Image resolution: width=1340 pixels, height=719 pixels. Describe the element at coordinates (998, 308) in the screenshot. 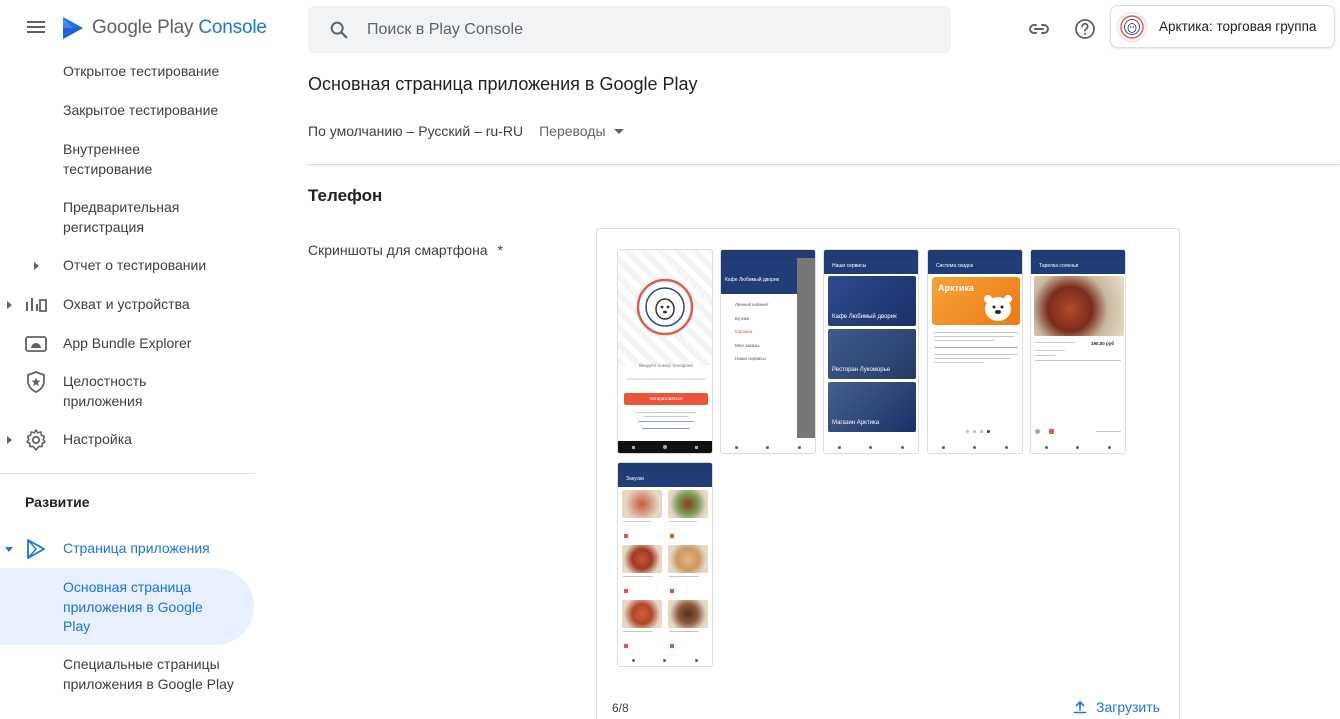

I see `polar-bear-icon` at that location.